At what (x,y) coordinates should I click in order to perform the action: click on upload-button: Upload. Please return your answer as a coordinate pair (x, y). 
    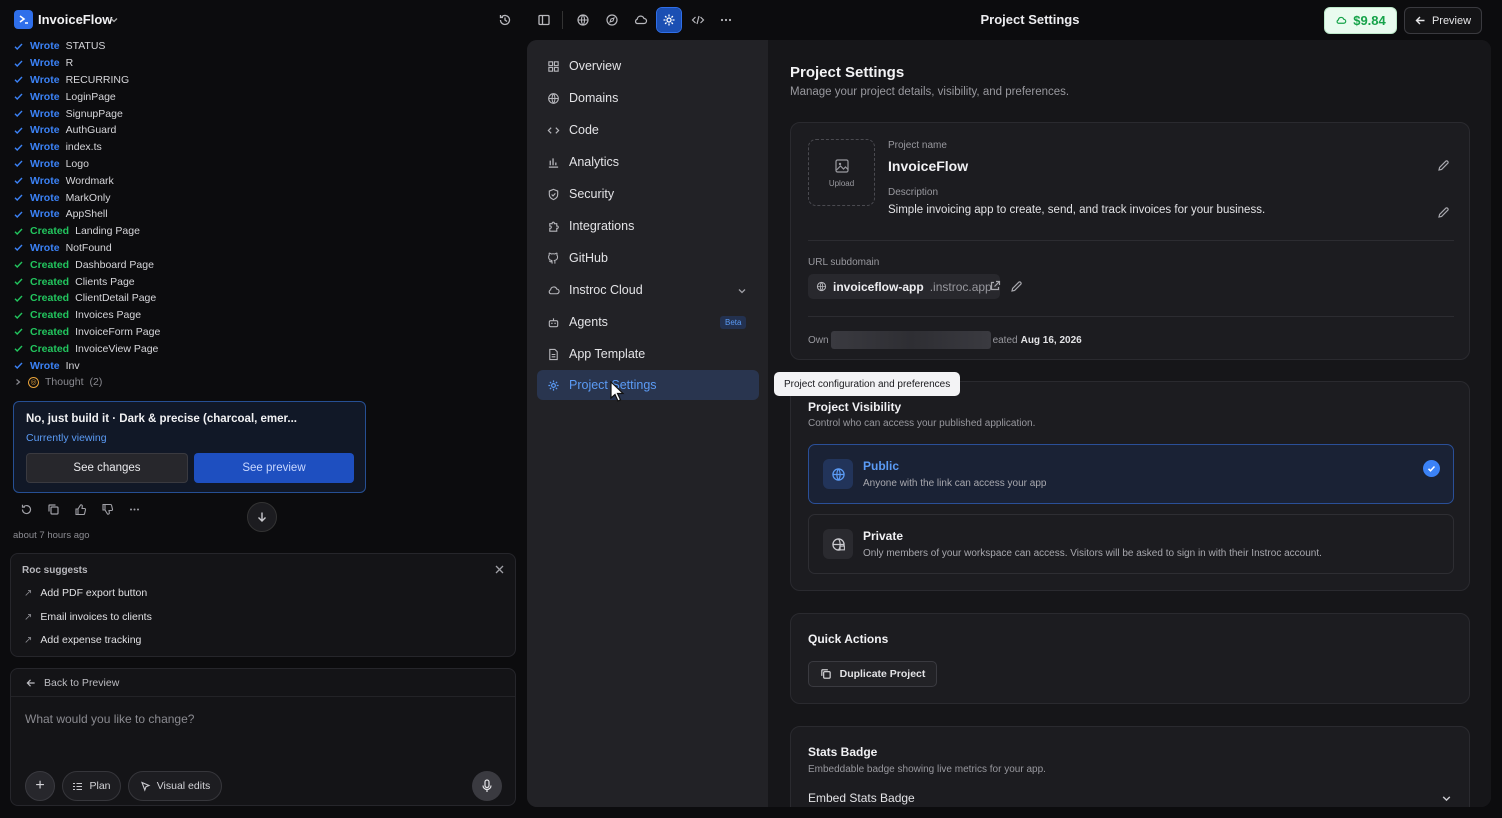
    Looking at the image, I should click on (841, 172).